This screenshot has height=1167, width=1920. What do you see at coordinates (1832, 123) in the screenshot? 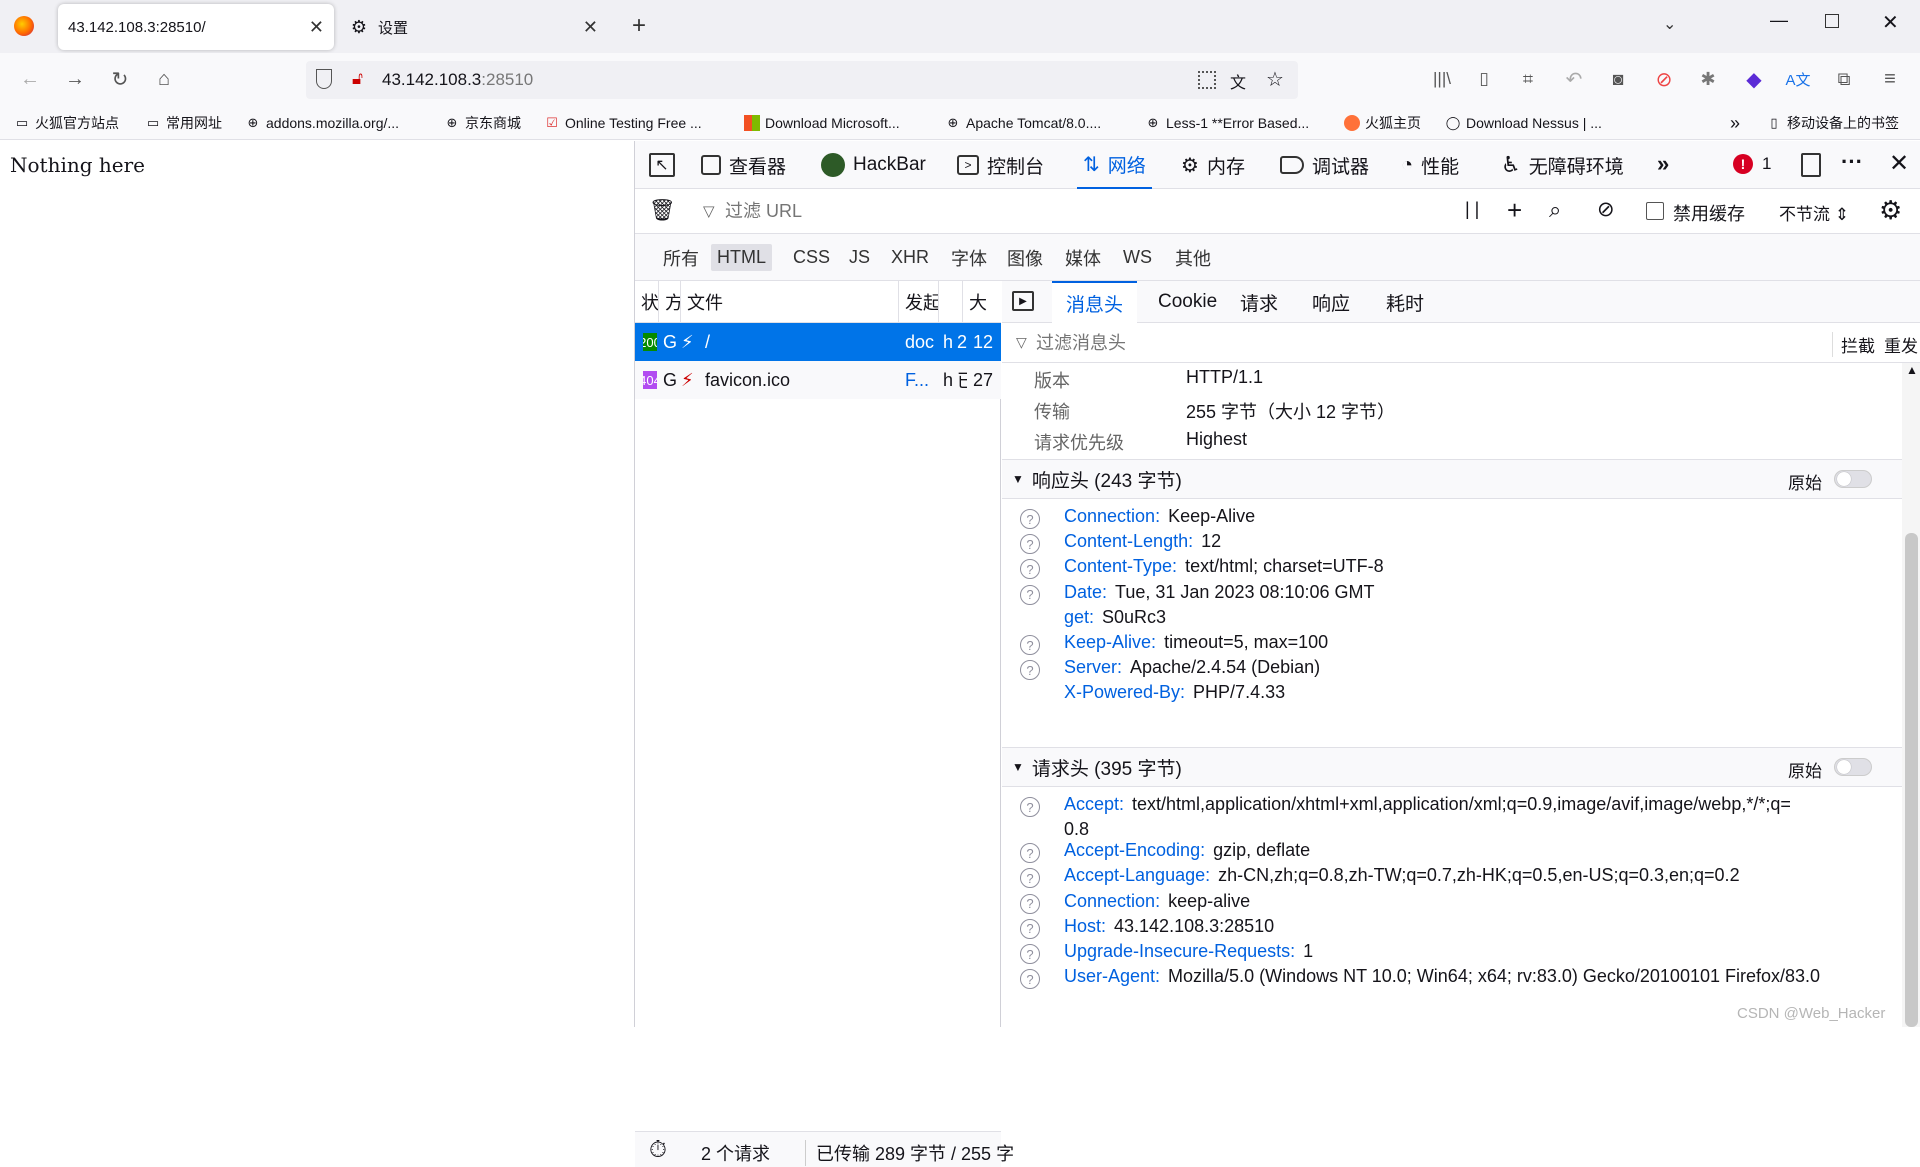
I see `mobile-bookmarks: ▯ 移动设备上的书签` at bounding box center [1832, 123].